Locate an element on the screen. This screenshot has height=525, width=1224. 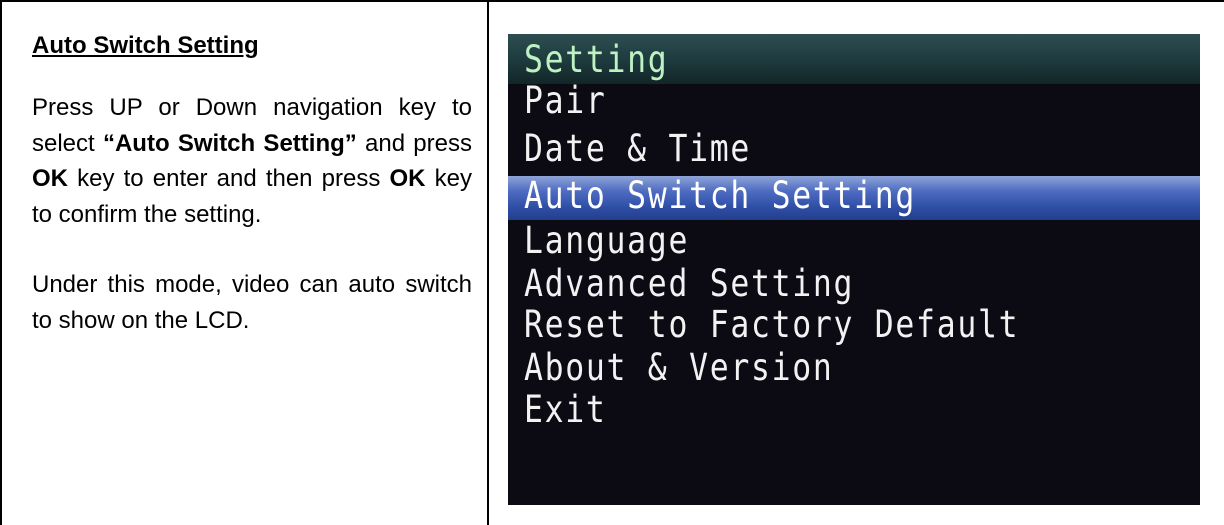
menu-item-exit: Exit is located at coordinates (565, 409).